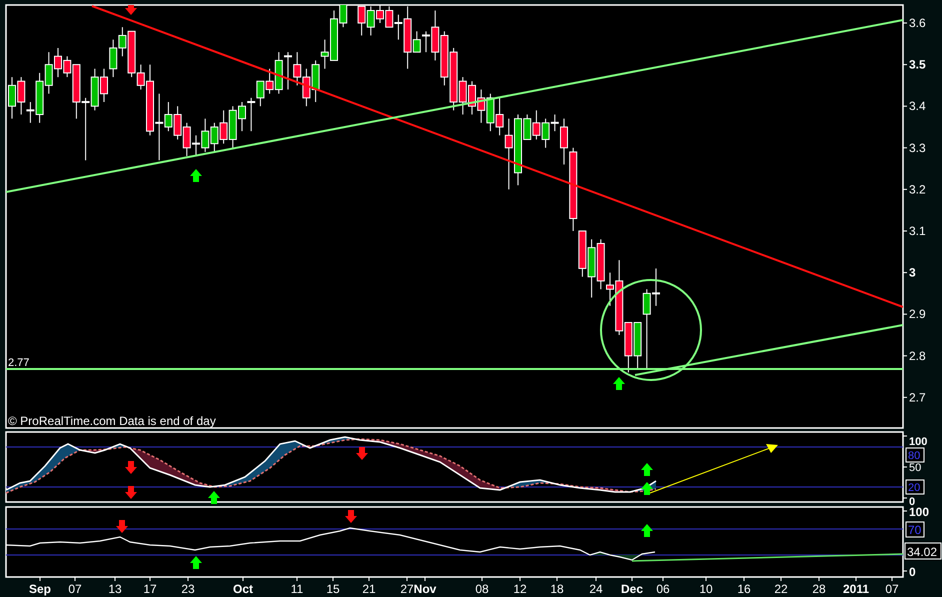 The height and width of the screenshot is (597, 942). What do you see at coordinates (115, 589) in the screenshot?
I see `axis-label: 13` at bounding box center [115, 589].